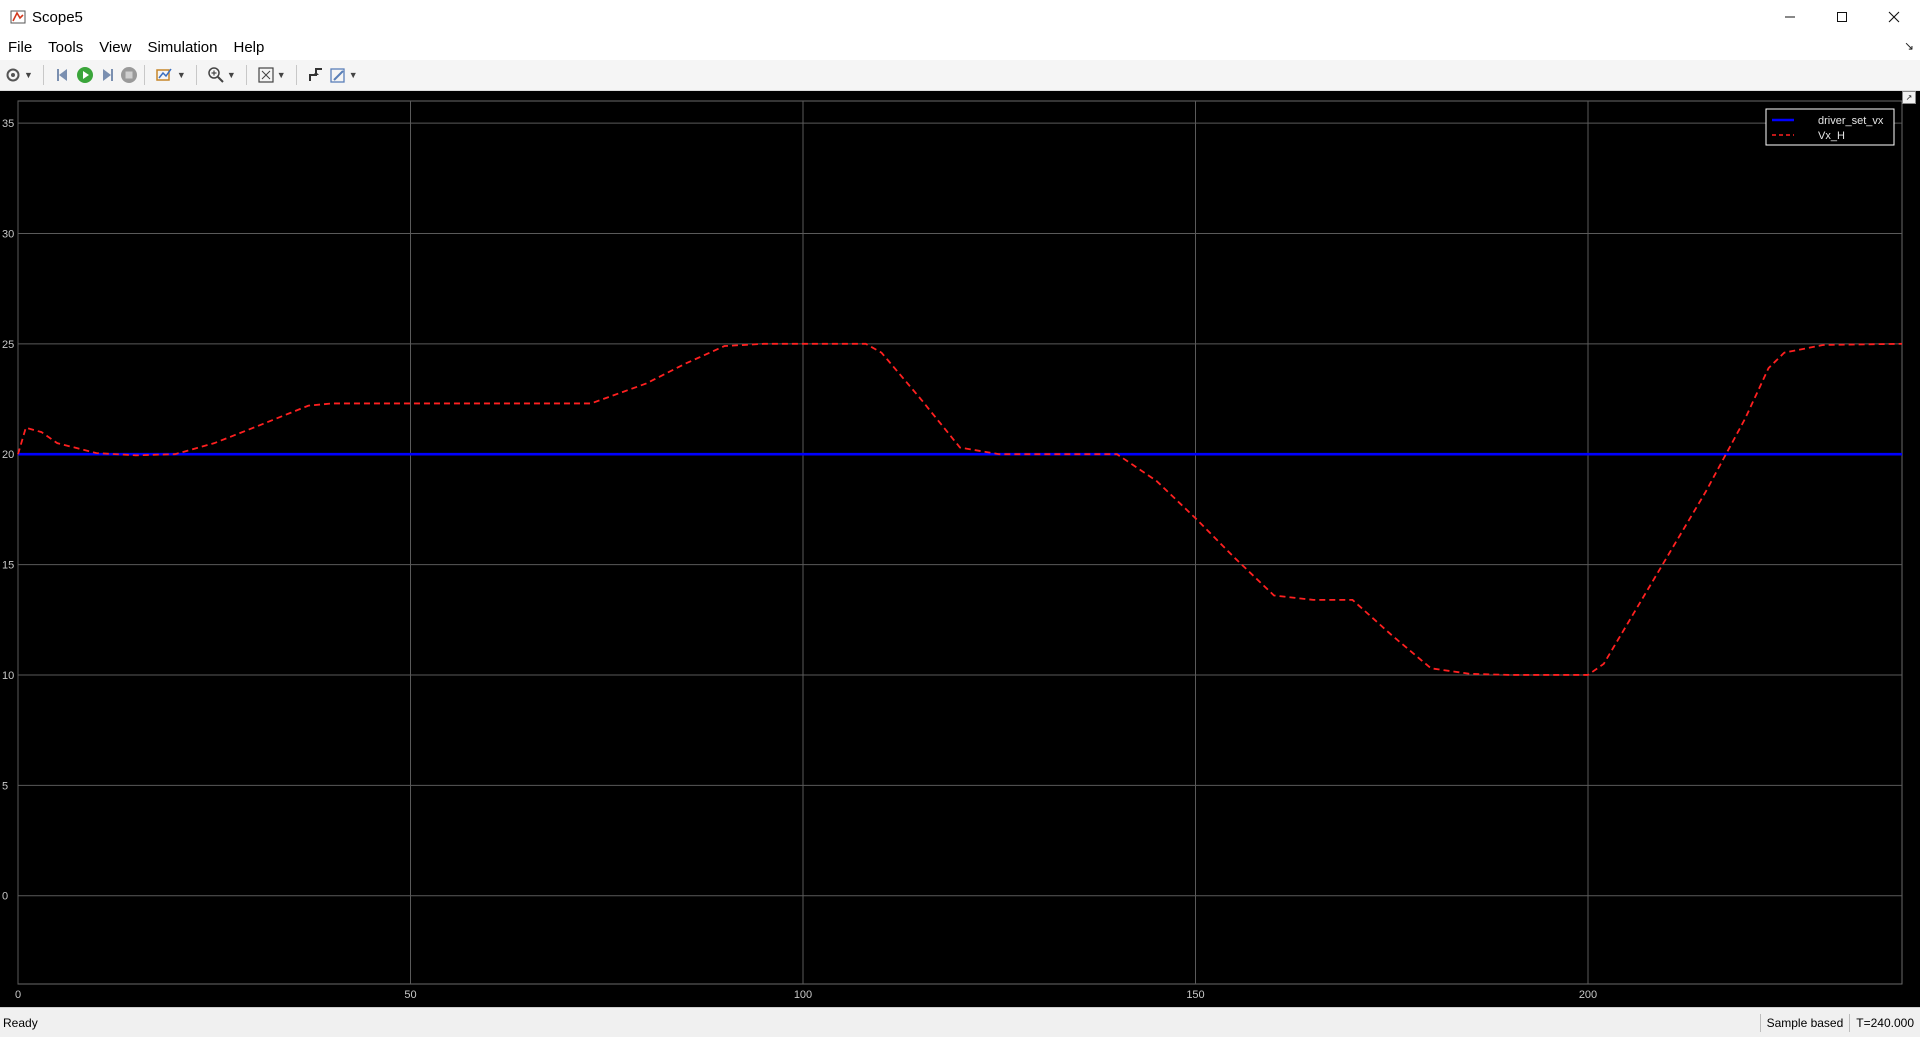 The width and height of the screenshot is (1920, 1037). What do you see at coordinates (960, 17) in the screenshot?
I see `title-bar: Scope5` at bounding box center [960, 17].